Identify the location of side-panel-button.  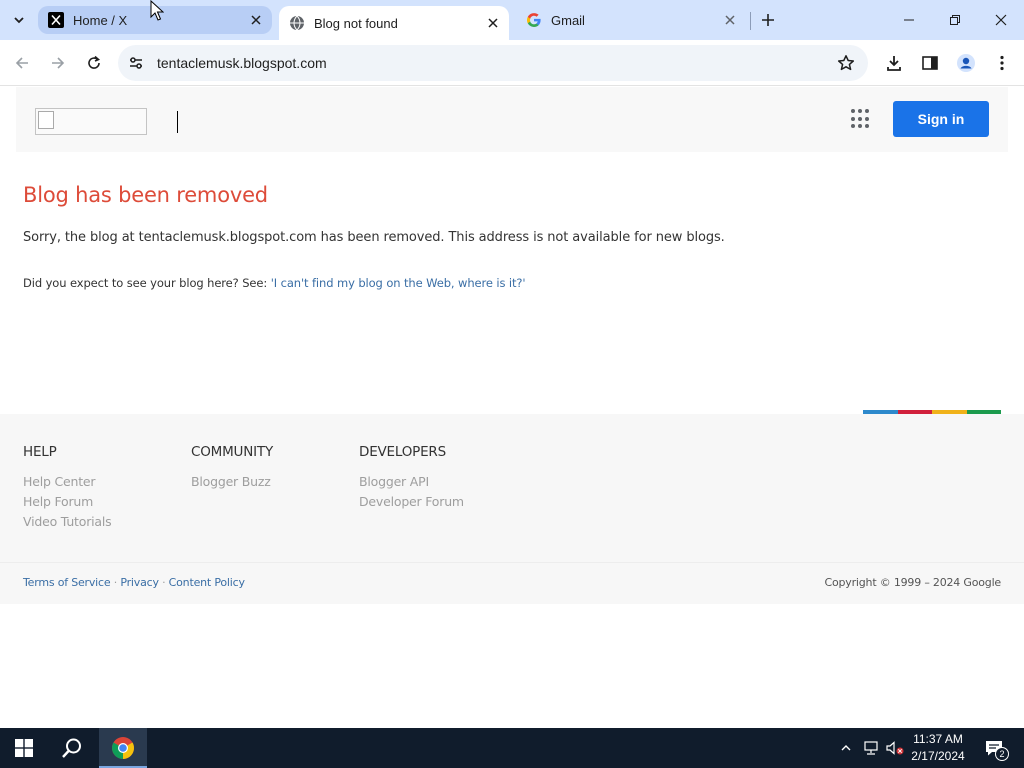
(930, 63).